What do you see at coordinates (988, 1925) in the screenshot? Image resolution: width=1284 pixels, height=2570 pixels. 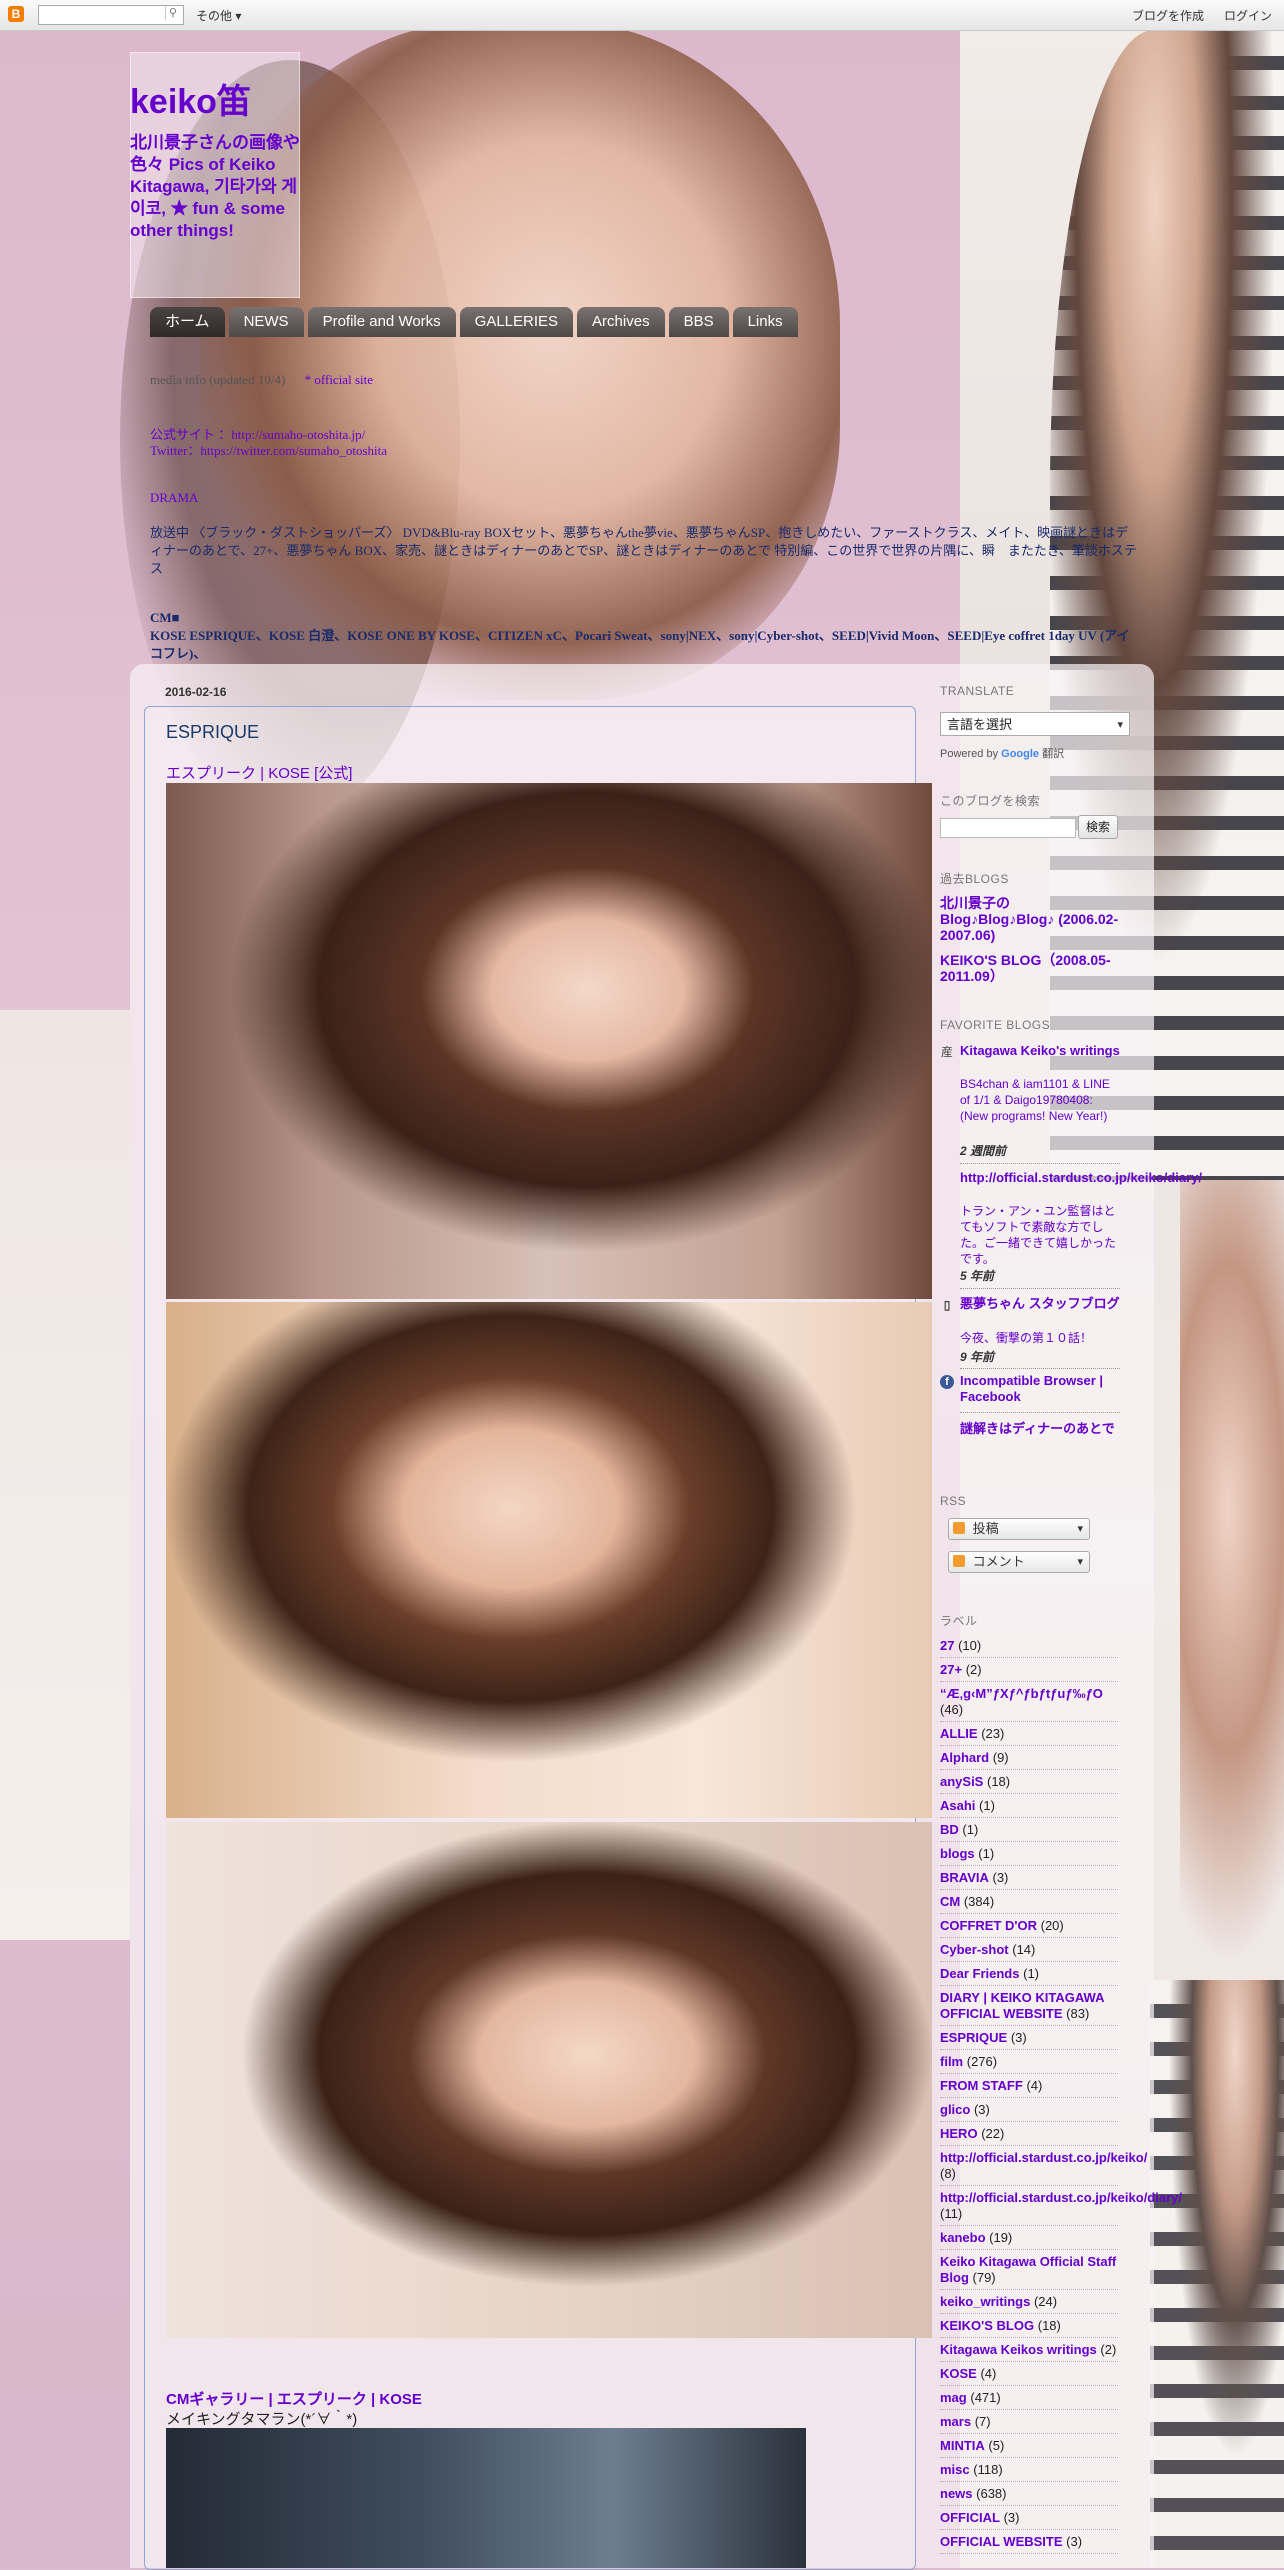 I see `label-name: COFFRET D'OR` at bounding box center [988, 1925].